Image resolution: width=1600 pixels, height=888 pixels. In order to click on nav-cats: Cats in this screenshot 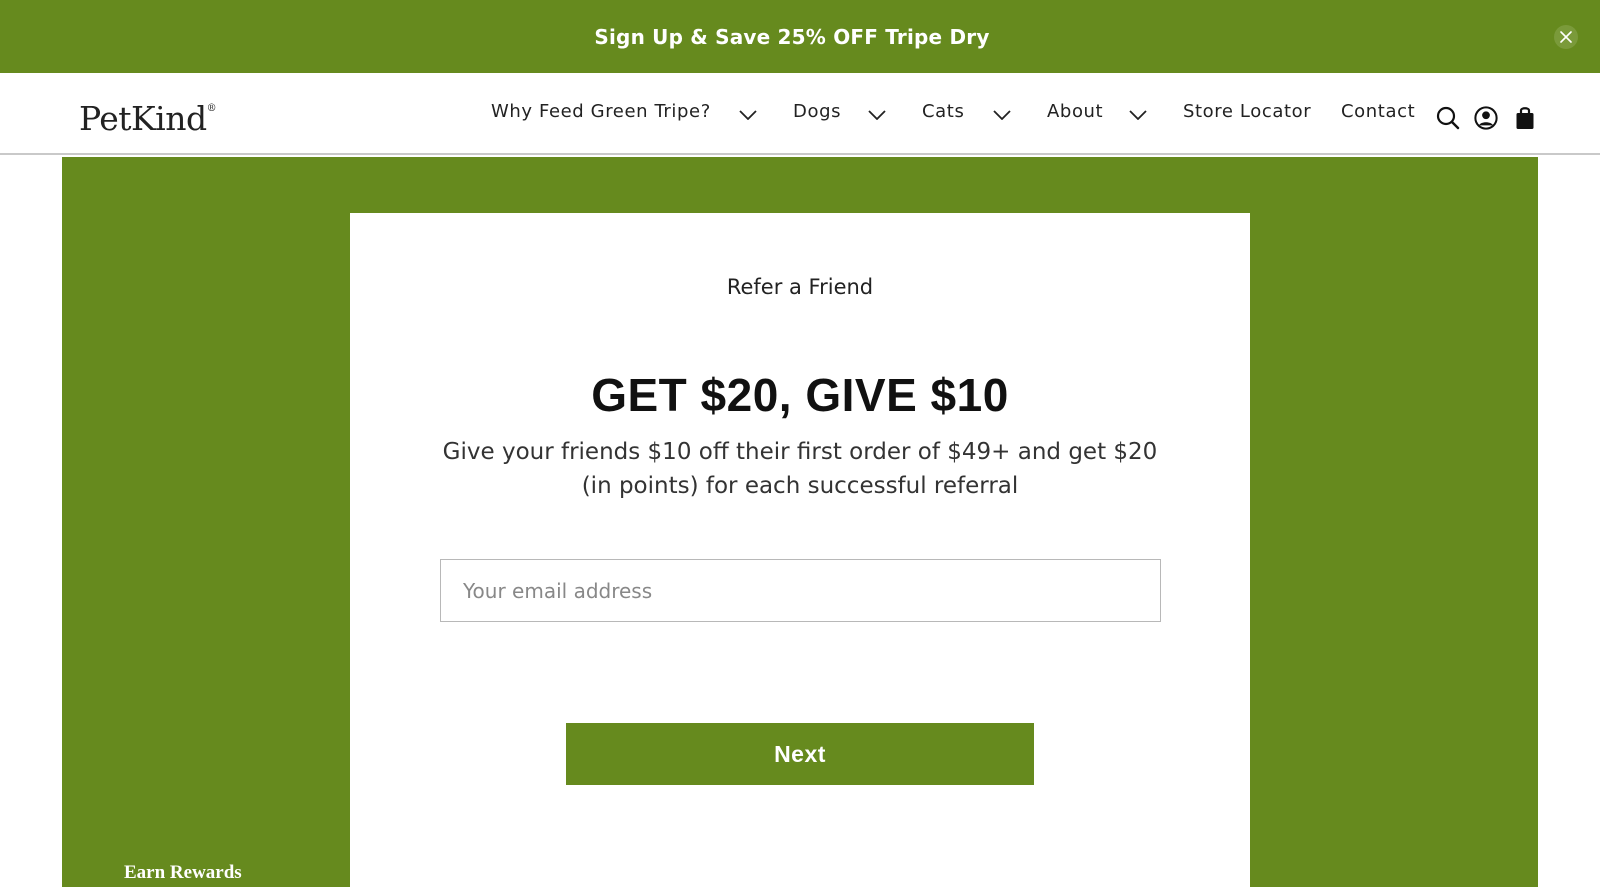, I will do `click(943, 111)`.